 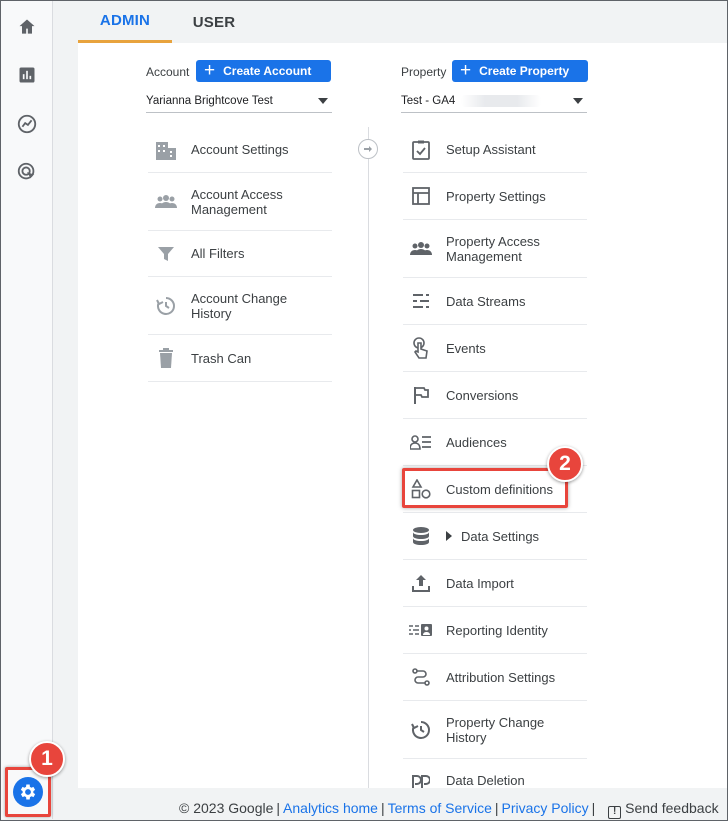 I want to click on data-import-item: Data Import, so click(x=495, y=583).